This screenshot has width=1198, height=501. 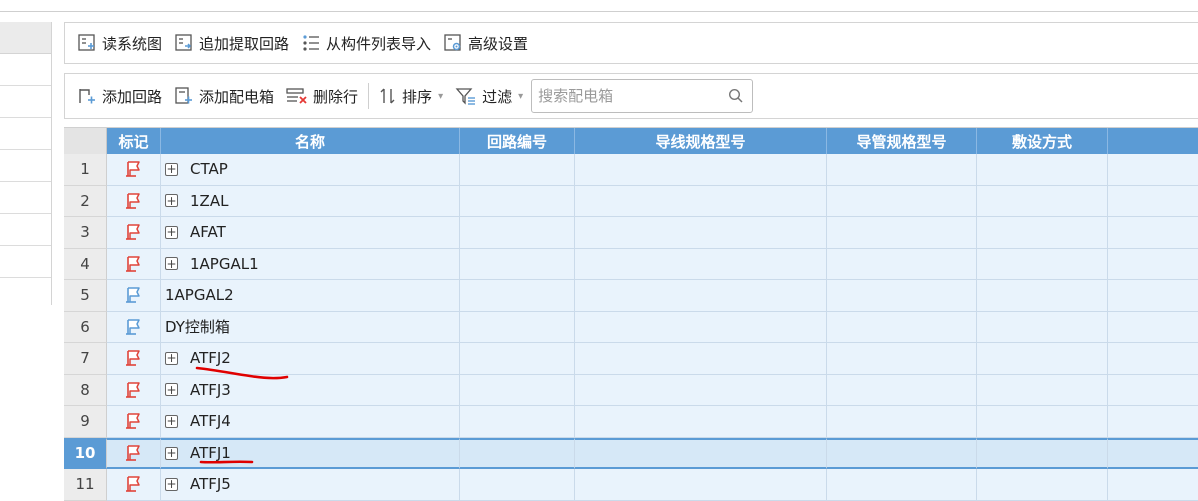 I want to click on column-header-flag: 标记, so click(x=134, y=141).